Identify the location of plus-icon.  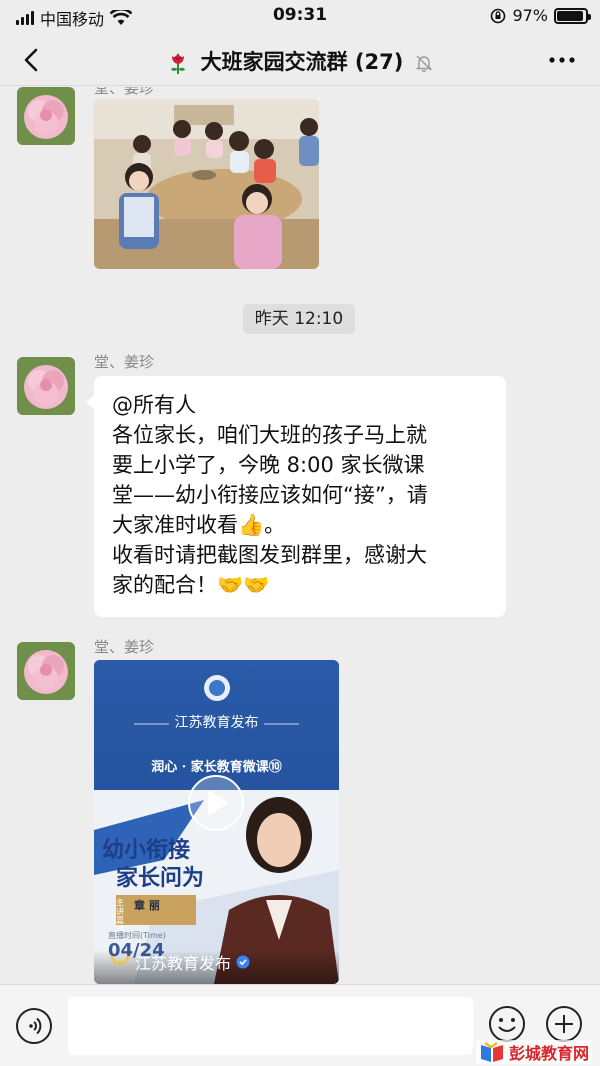
(564, 1024).